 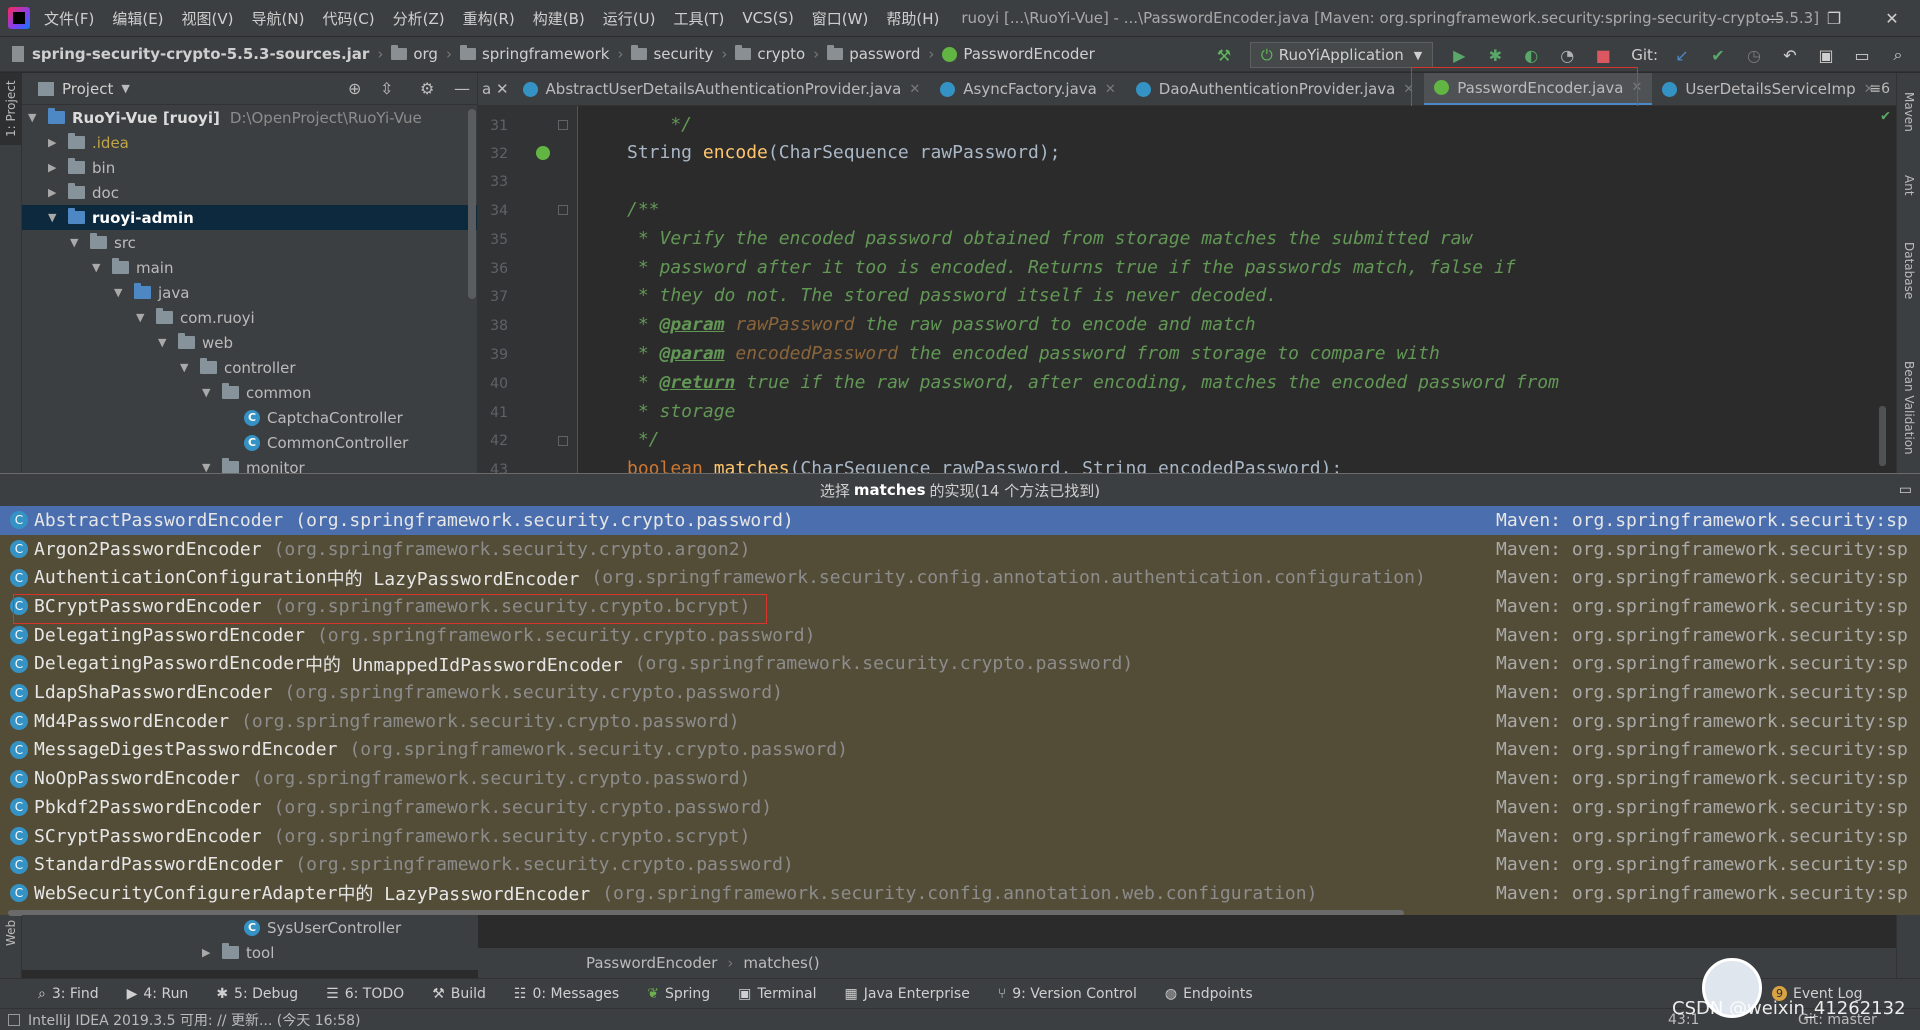 What do you see at coordinates (14, 1019) in the screenshot?
I see `toggle-tool-windows-icon` at bounding box center [14, 1019].